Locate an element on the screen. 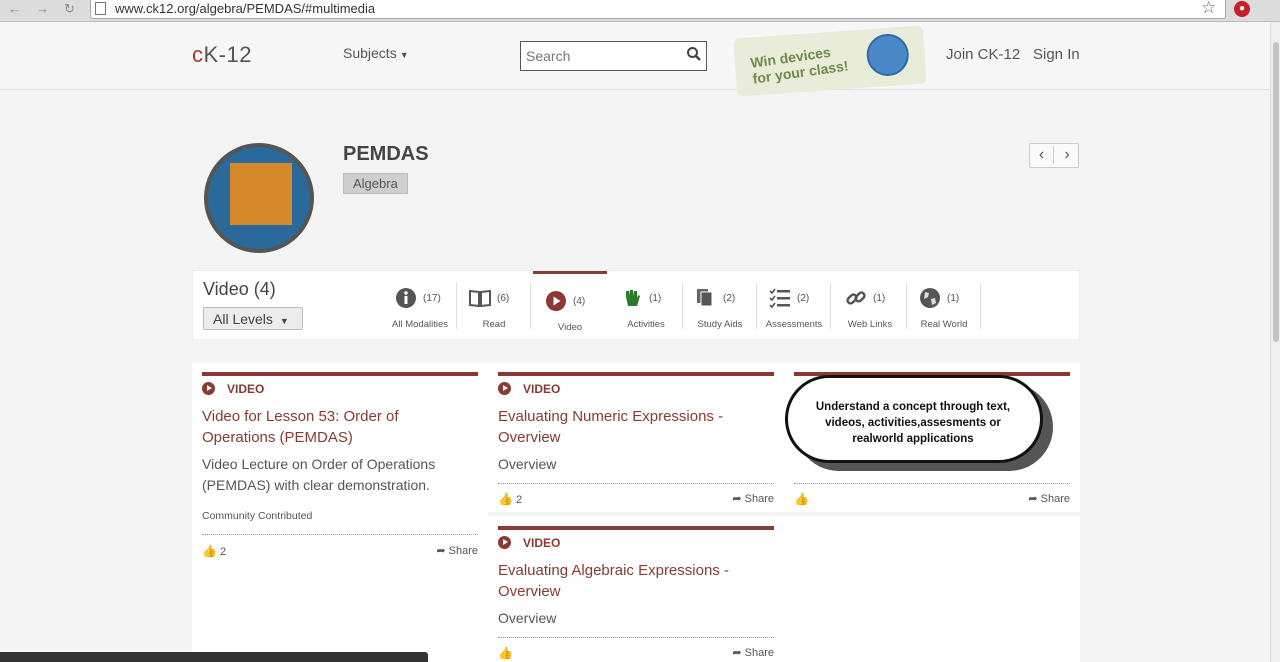 The height and width of the screenshot is (662, 1280). tab-count: (17) is located at coordinates (432, 298).